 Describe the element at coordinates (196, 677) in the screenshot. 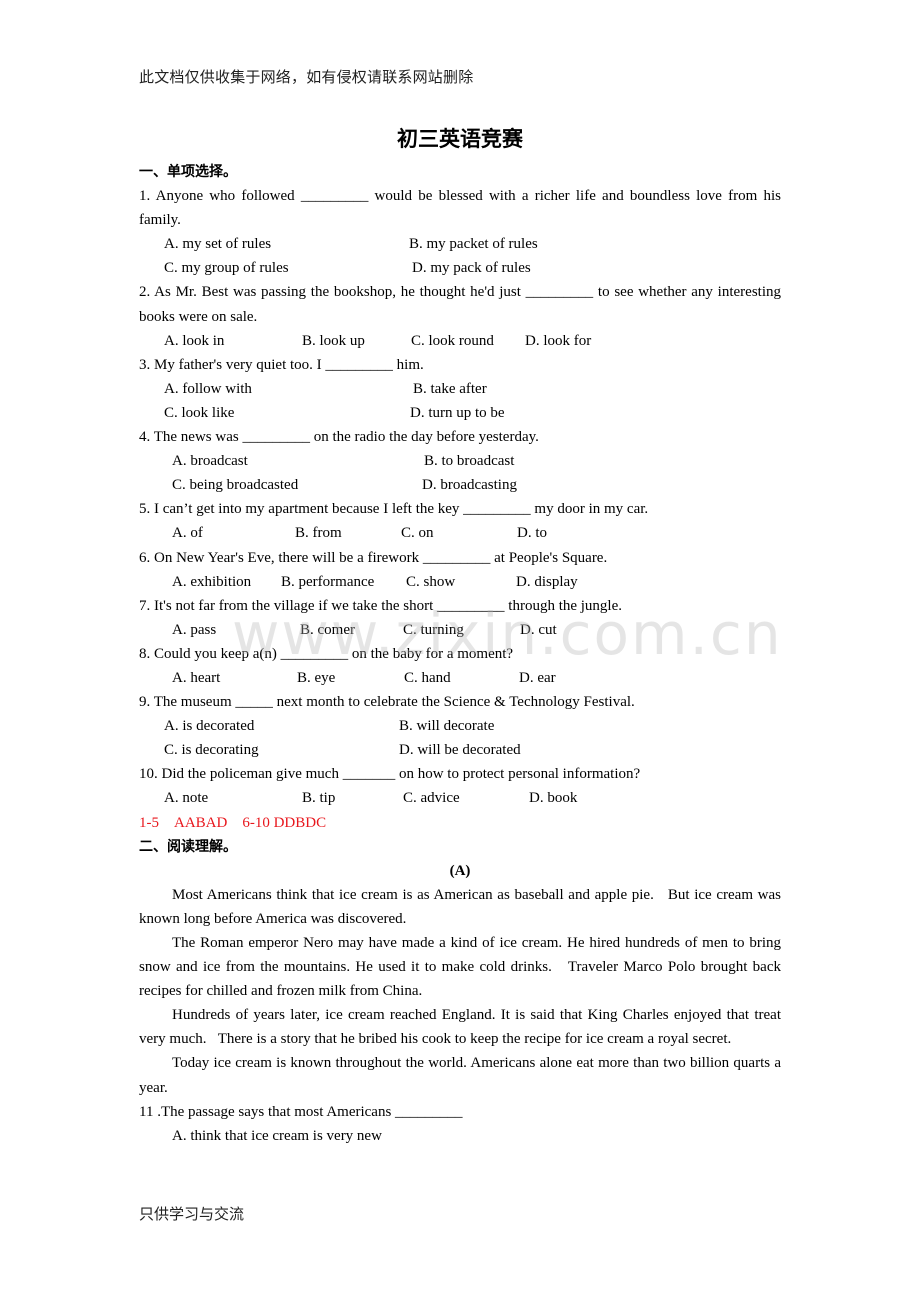

I see `option-a: A. heart` at that location.